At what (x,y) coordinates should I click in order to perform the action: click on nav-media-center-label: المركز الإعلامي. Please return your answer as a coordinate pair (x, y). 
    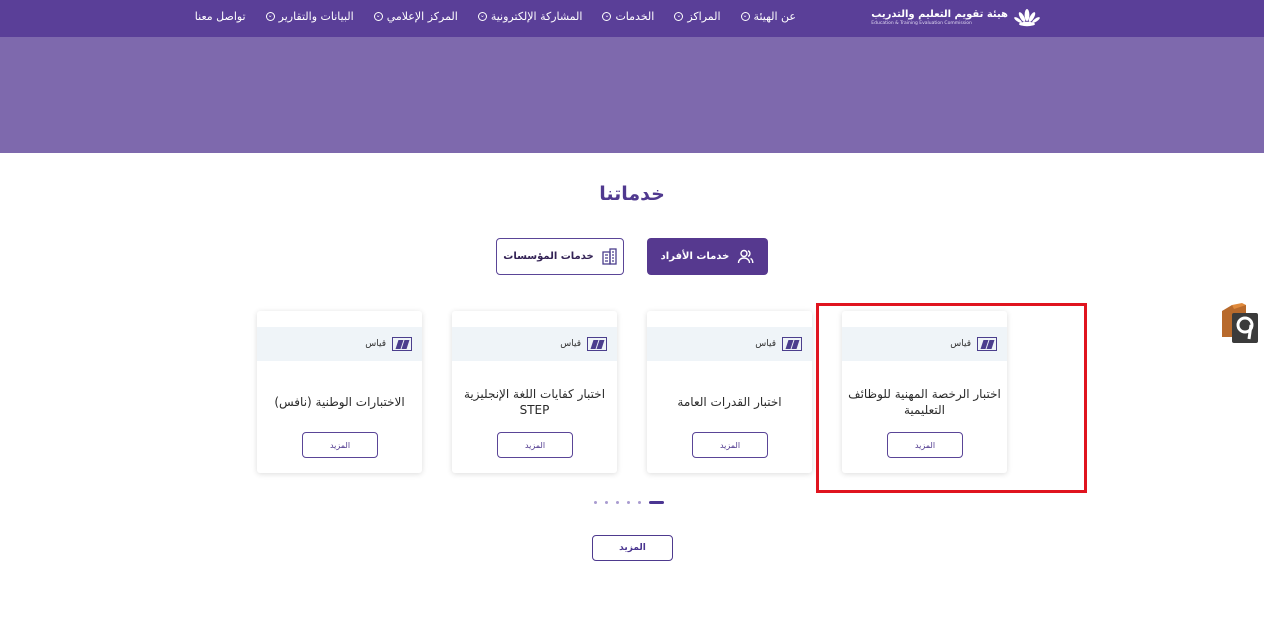
    Looking at the image, I should click on (422, 16).